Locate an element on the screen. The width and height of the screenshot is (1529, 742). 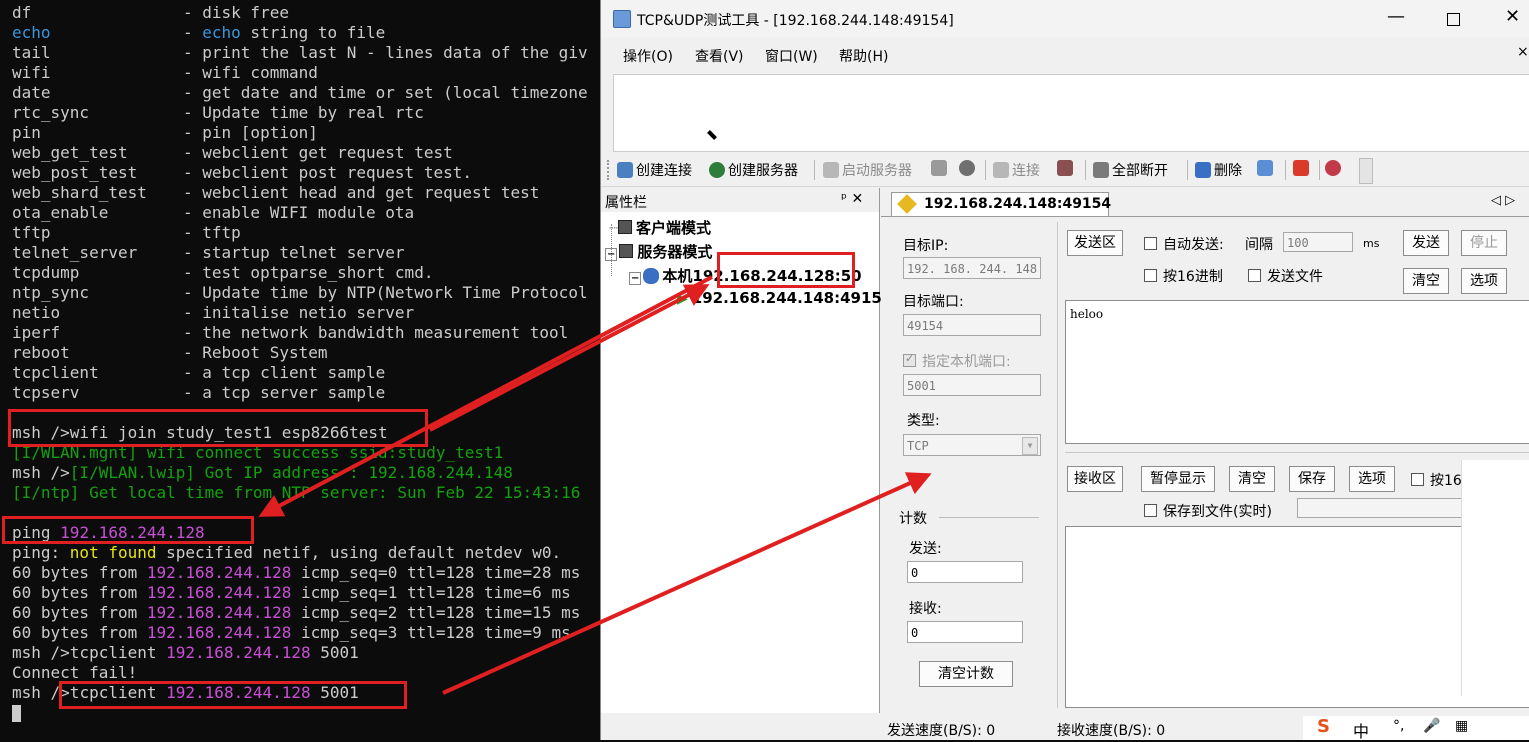
disconnect-all-button: 全部断开 is located at coordinates (1130, 170).